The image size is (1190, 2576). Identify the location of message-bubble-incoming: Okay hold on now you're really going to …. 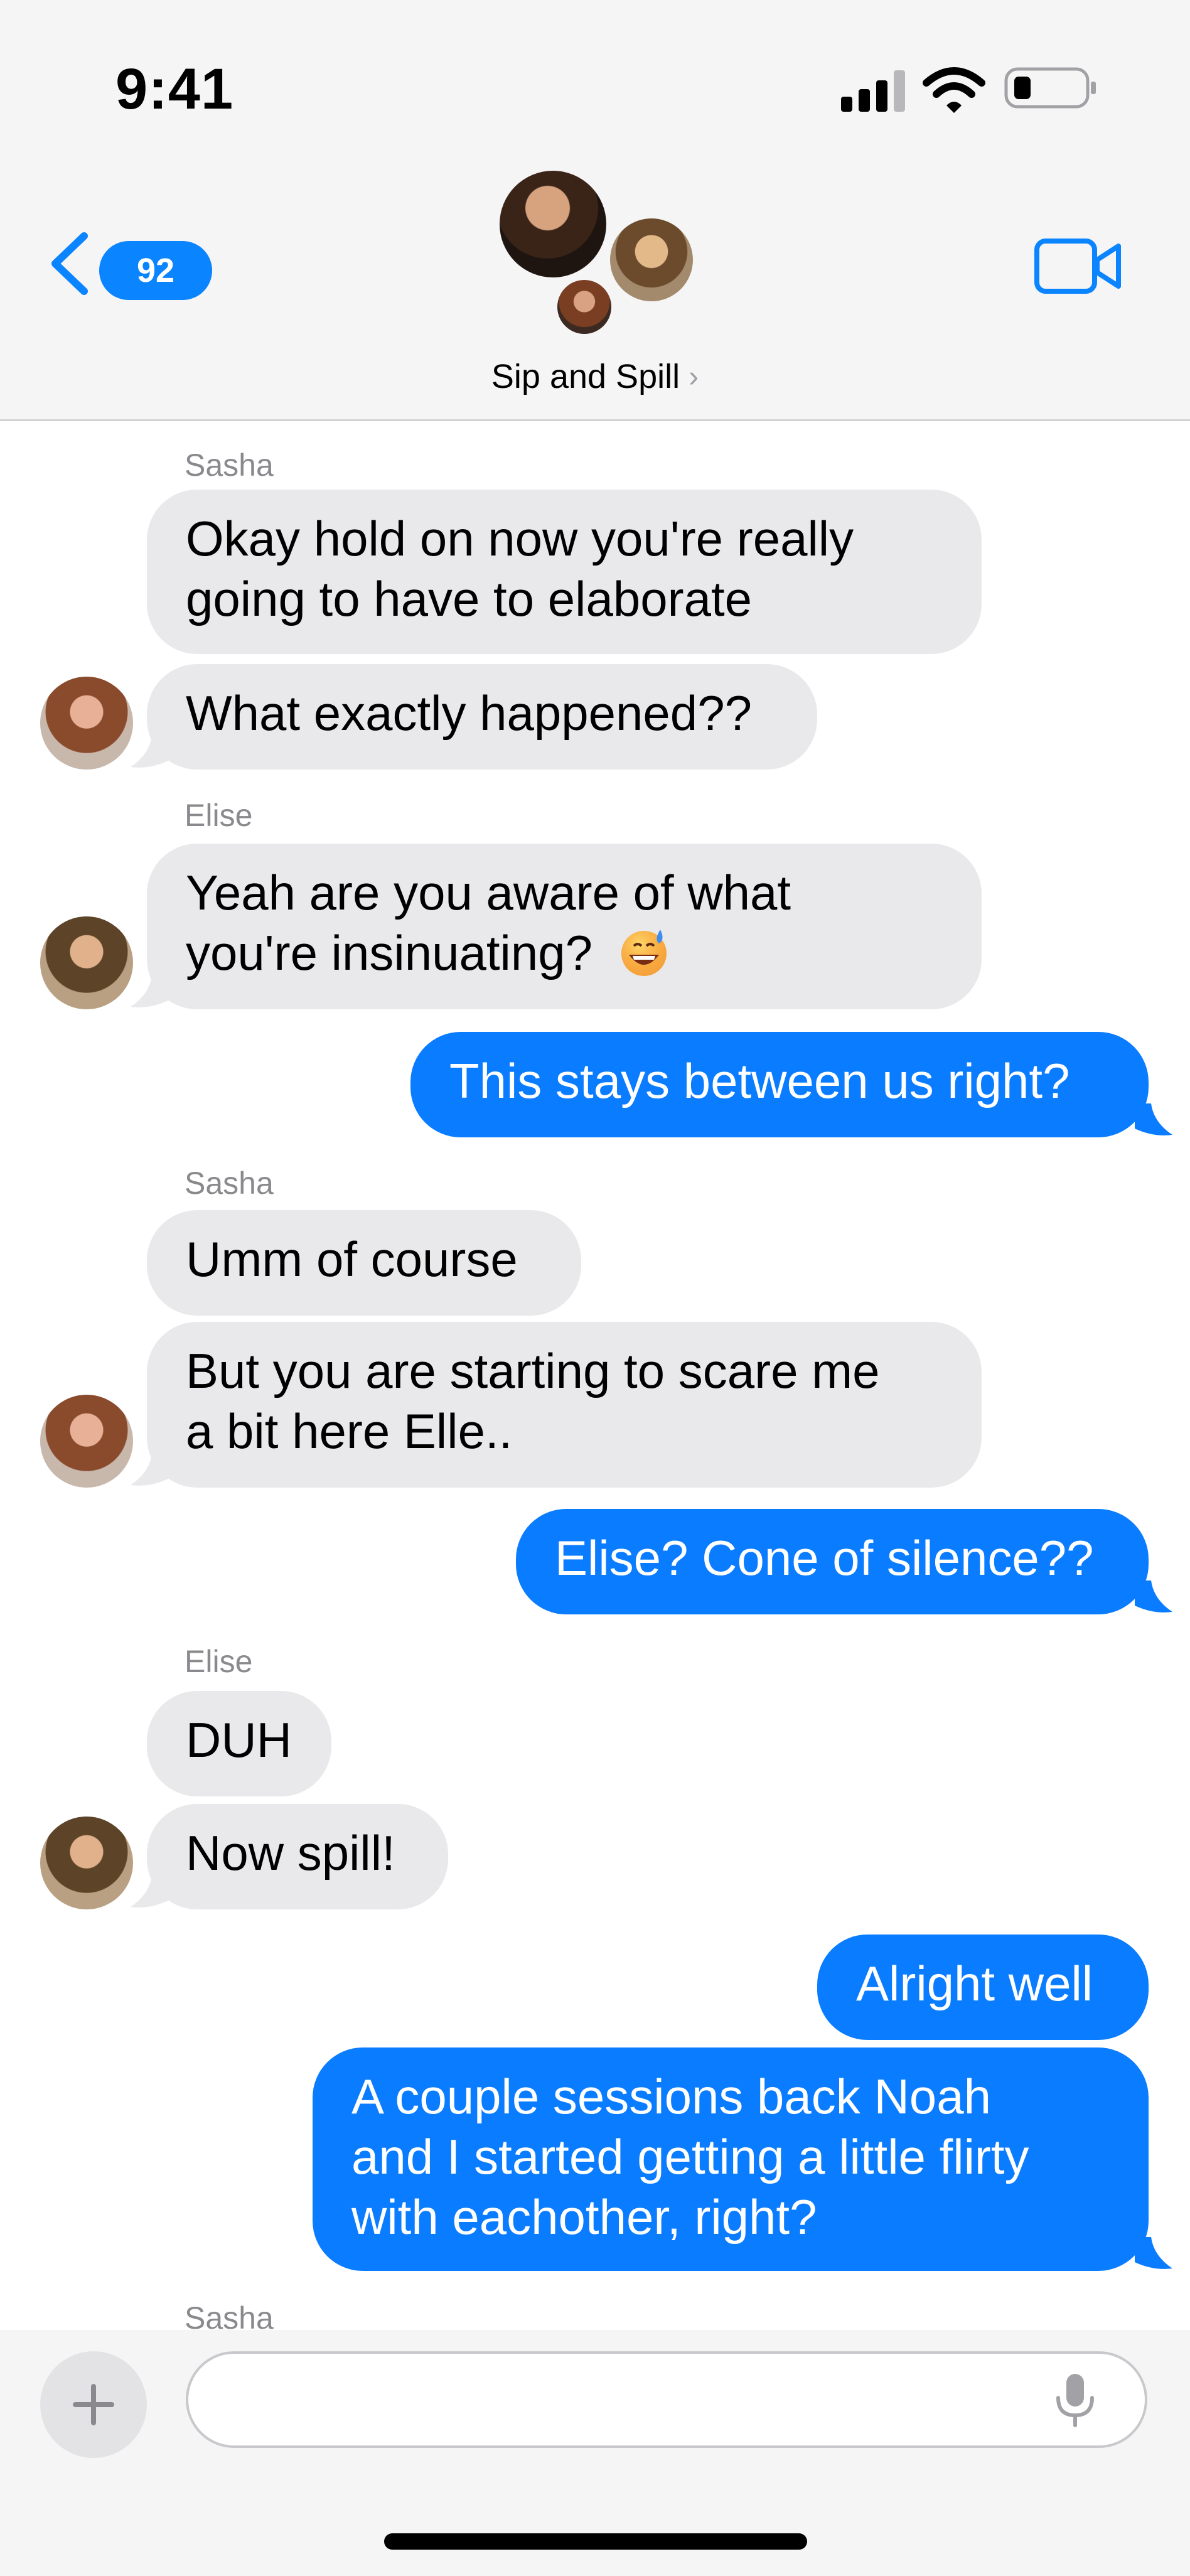
(564, 572).